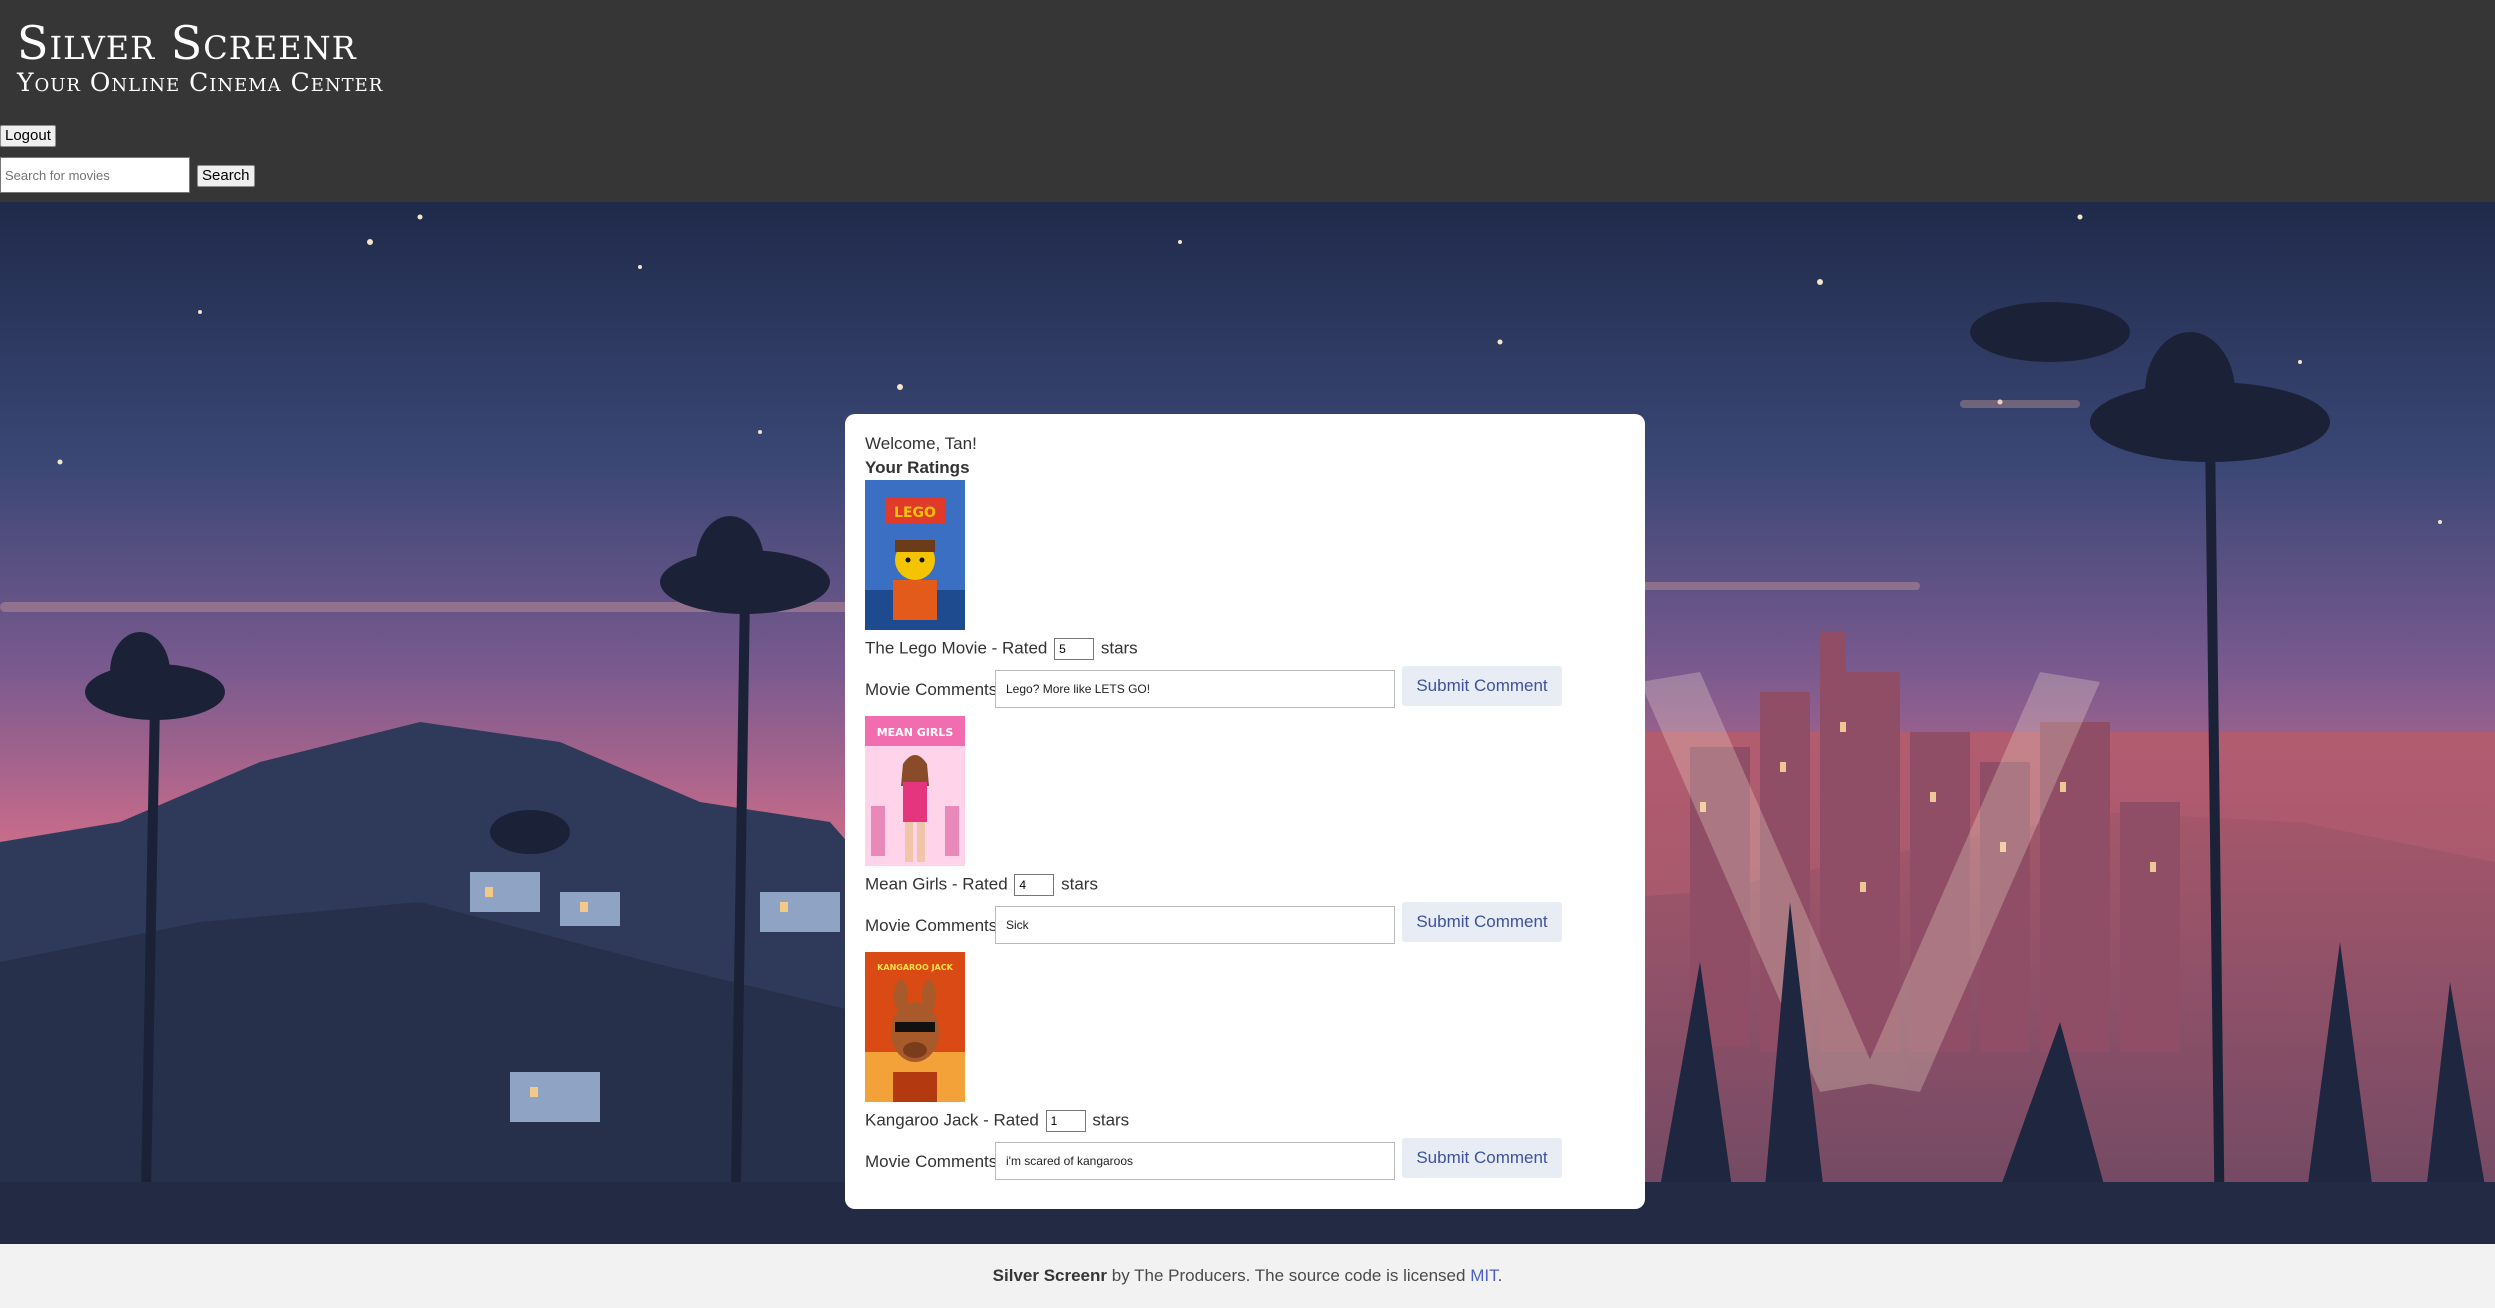 The width and height of the screenshot is (2495, 1308). What do you see at coordinates (1050, 1275) in the screenshot?
I see `footer-brand: Silver Screenr` at bounding box center [1050, 1275].